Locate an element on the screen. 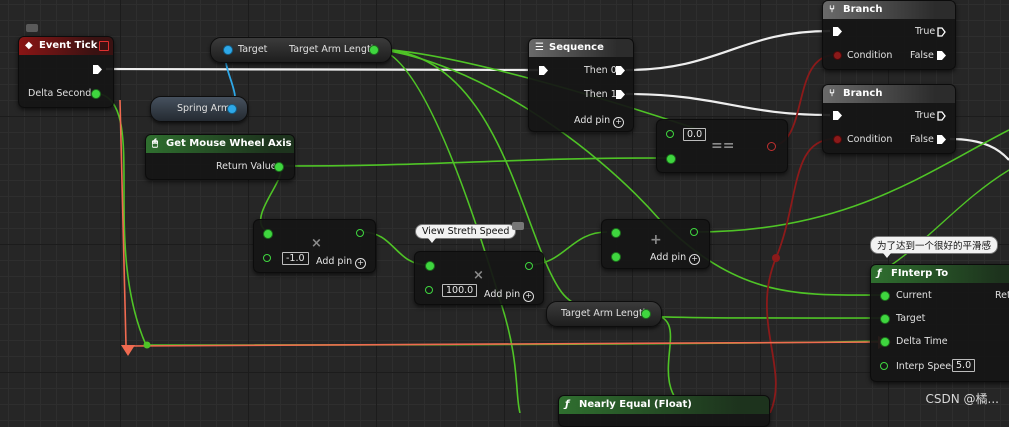 The height and width of the screenshot is (427, 1009). delta-seconds-pin is located at coordinates (96, 94).